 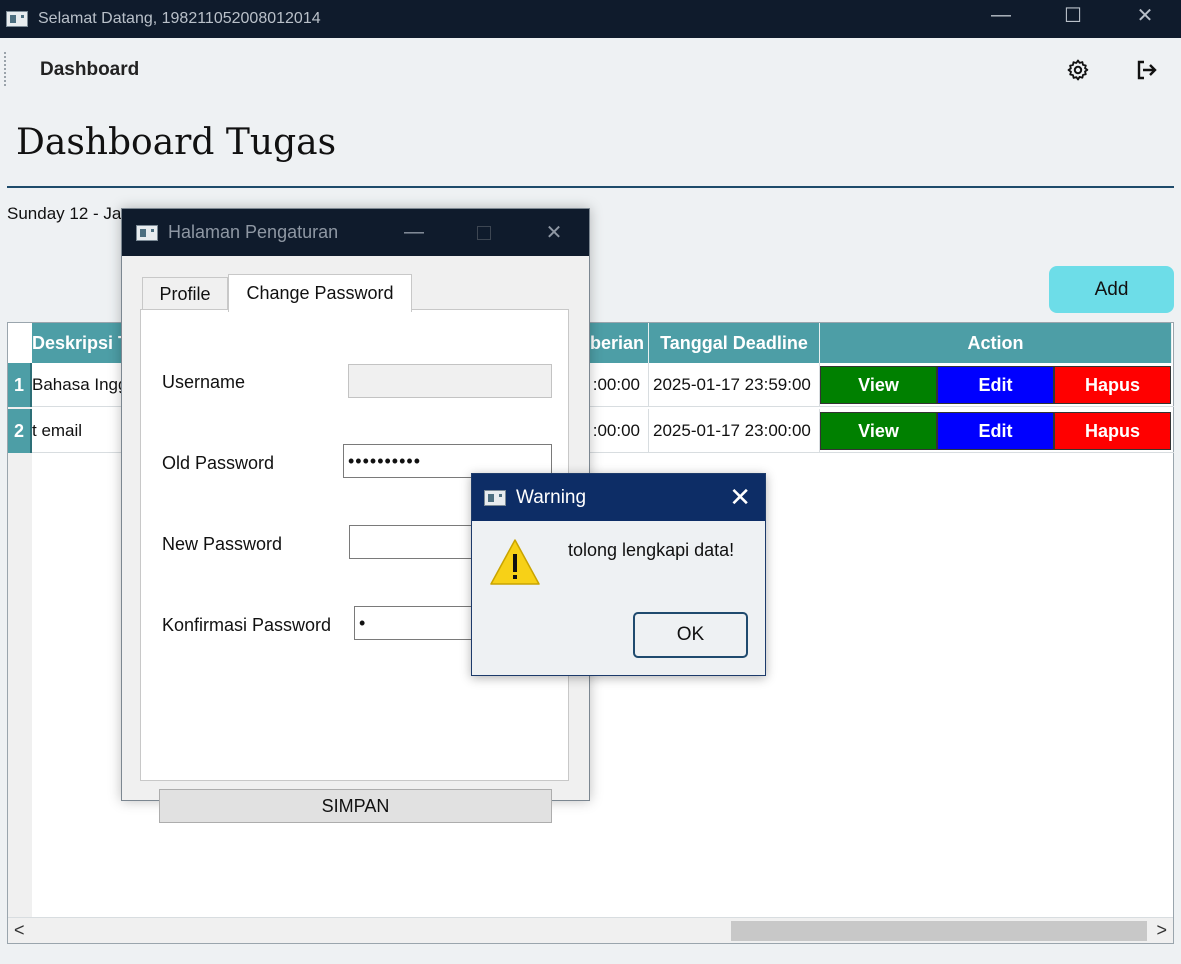 I want to click on dialog-controls: — ✕, so click(x=484, y=232).